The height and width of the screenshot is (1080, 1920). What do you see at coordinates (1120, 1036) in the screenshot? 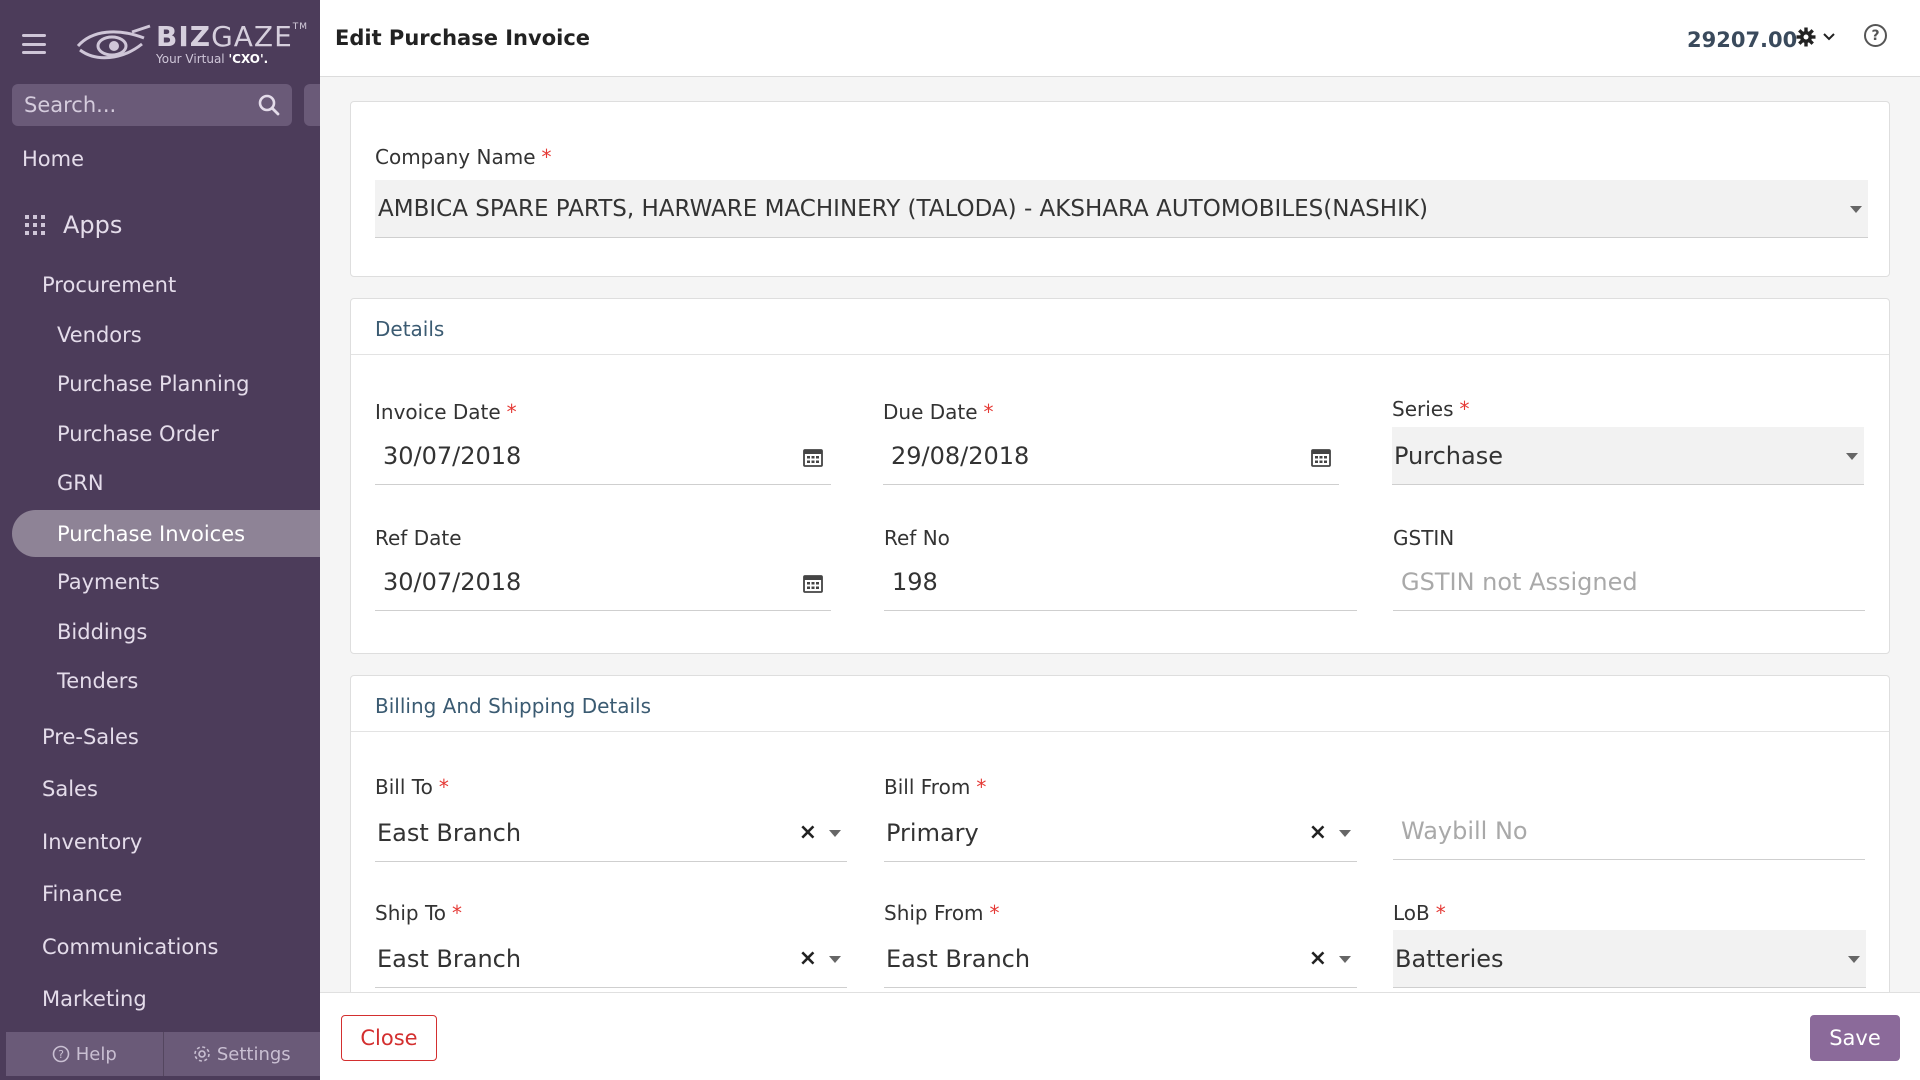
I see `action-bar: Close Save` at bounding box center [1120, 1036].